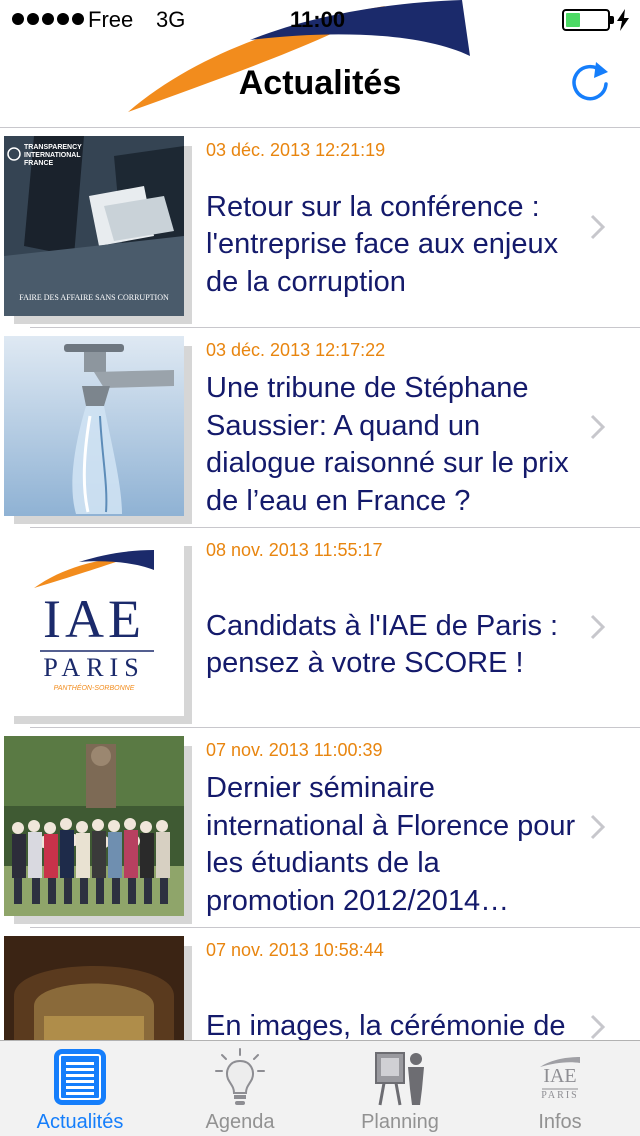  I want to click on tab-label: Infos, so click(560, 1122).